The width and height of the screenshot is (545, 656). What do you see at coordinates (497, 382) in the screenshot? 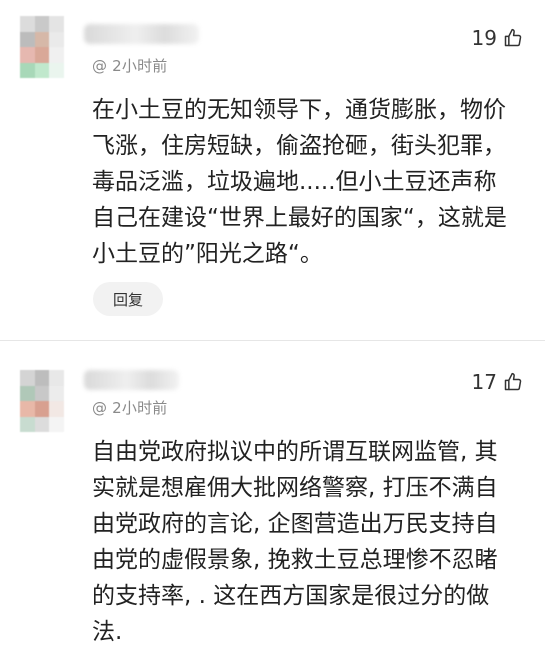
I see `like-button: 17` at bounding box center [497, 382].